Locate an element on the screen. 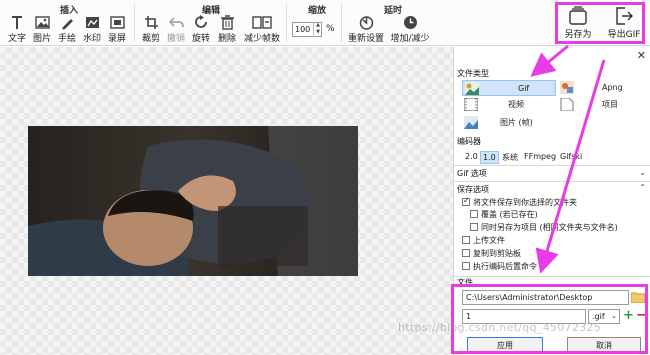  export-gif-button: 导出GIF is located at coordinates (624, 25).